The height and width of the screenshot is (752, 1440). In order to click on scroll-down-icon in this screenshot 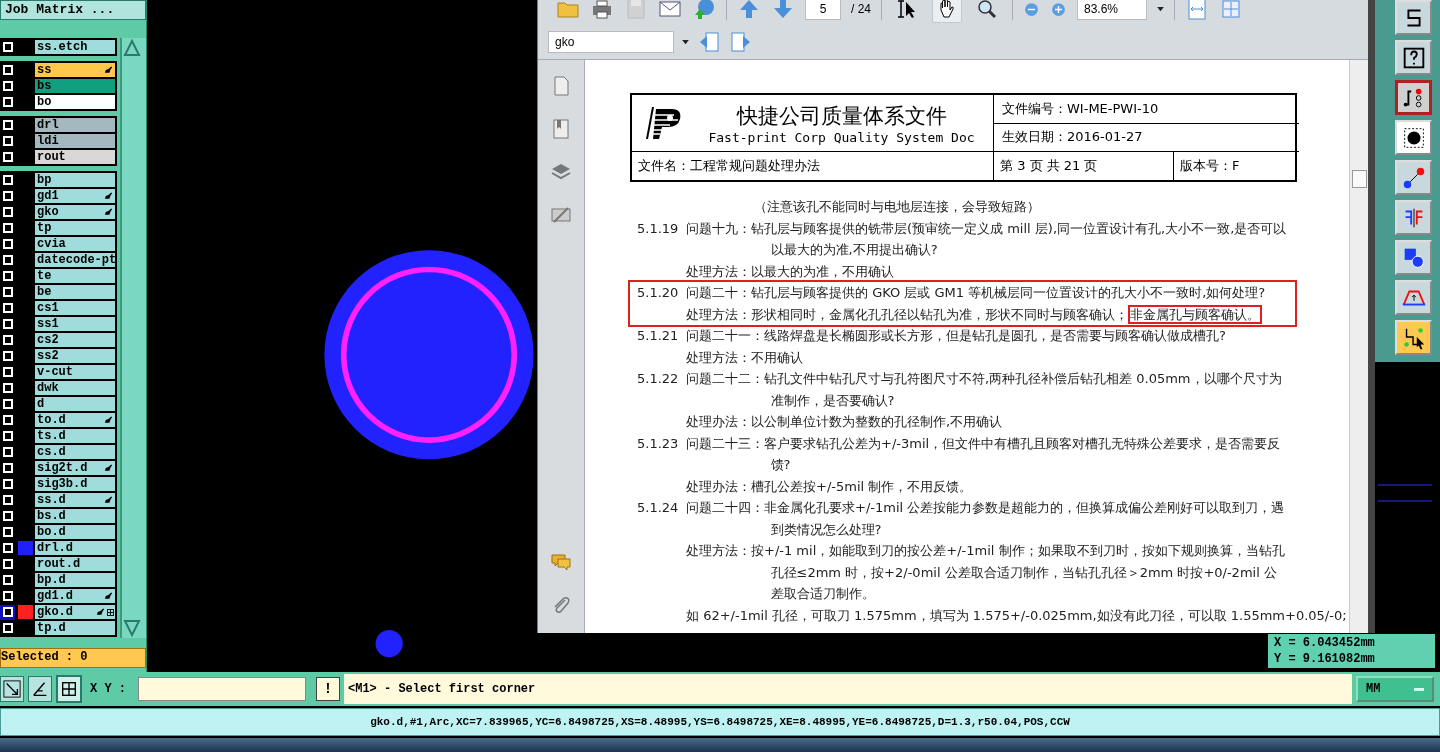, I will do `click(132, 628)`.